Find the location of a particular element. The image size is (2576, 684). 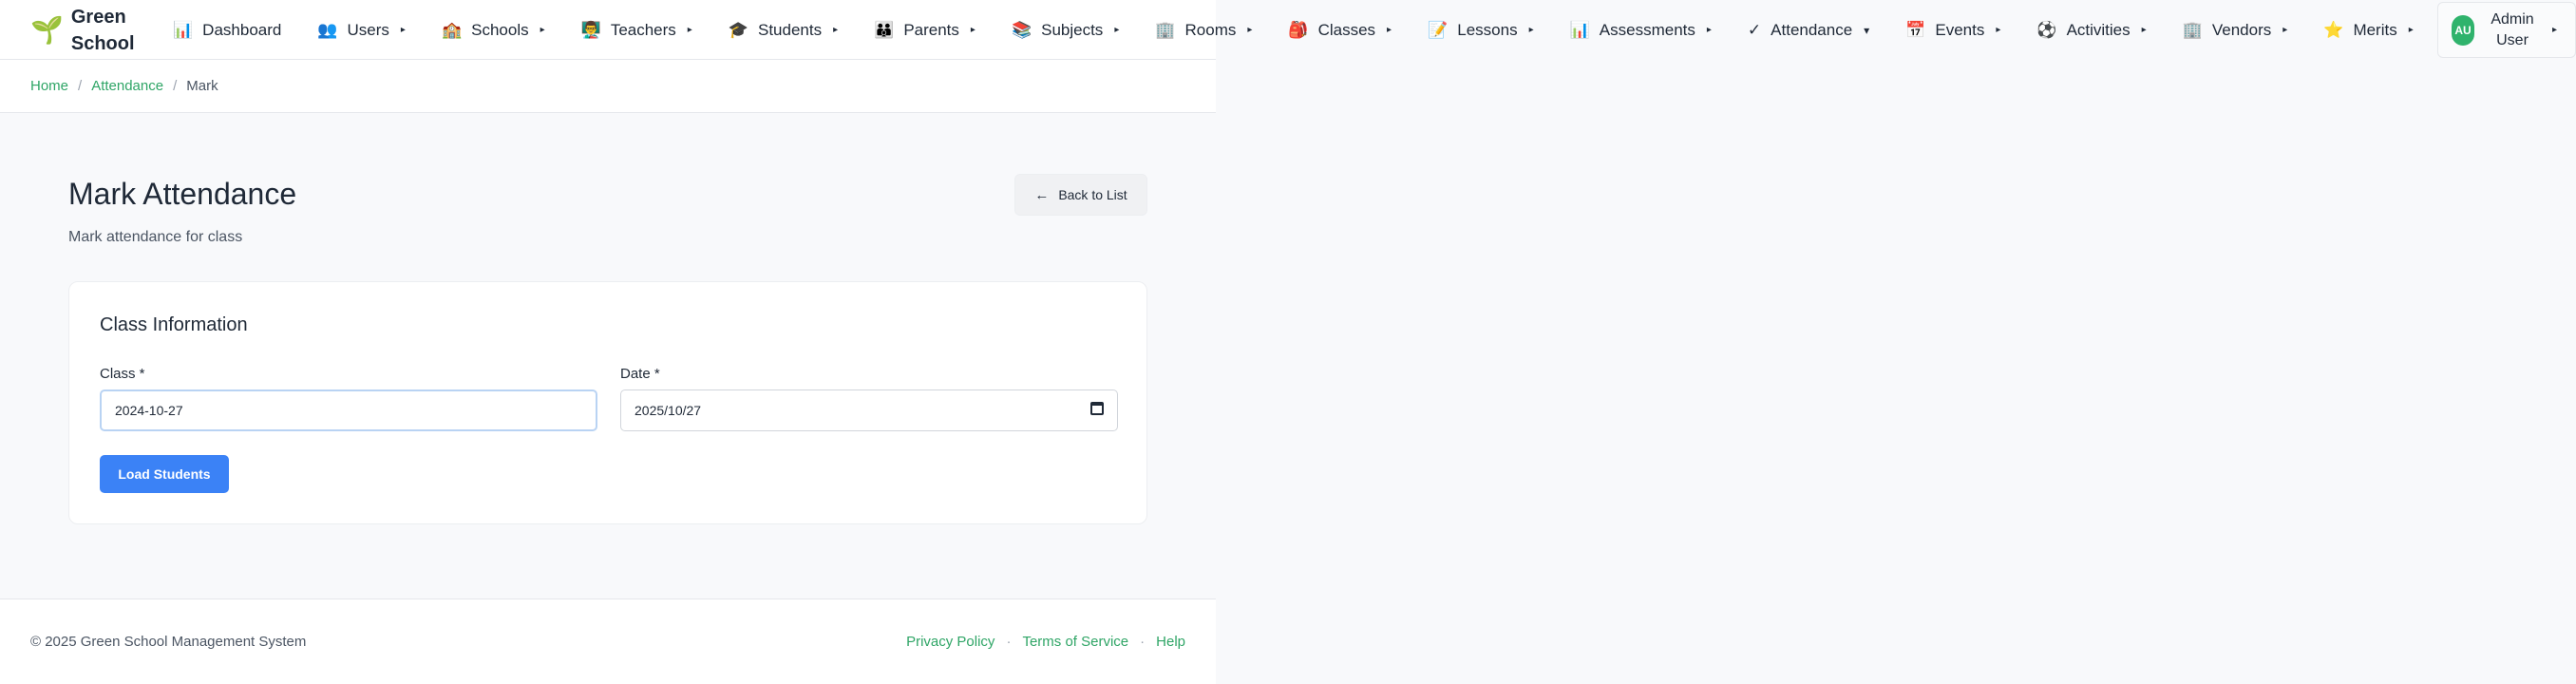

memo-icon: 📝 is located at coordinates (1438, 29).